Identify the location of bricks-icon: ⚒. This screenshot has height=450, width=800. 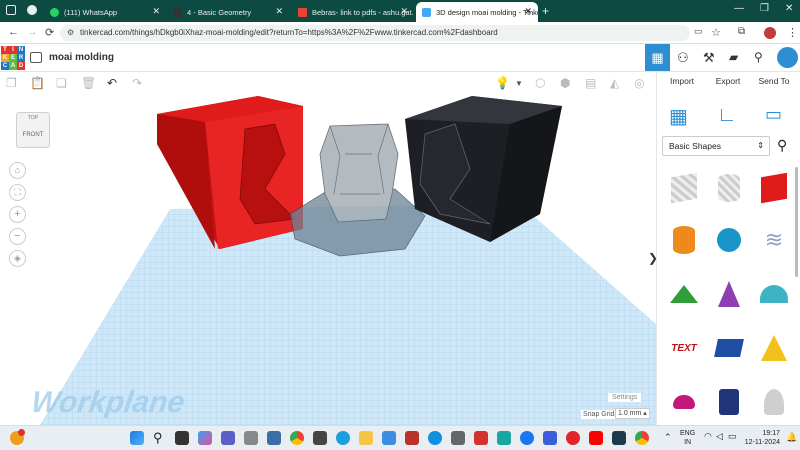
(709, 58).